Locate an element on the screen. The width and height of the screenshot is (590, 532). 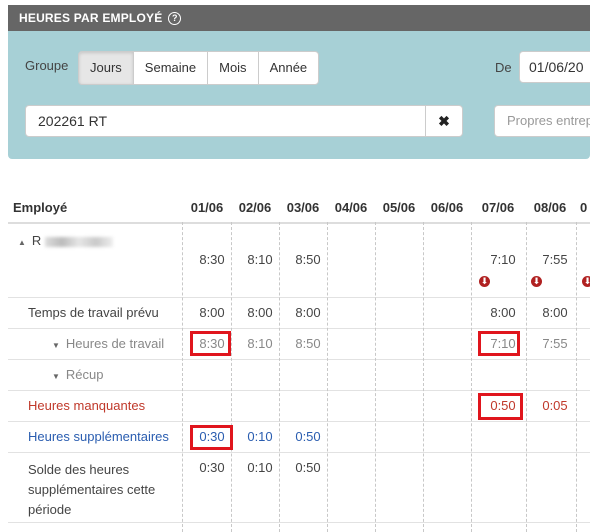
overtime-cell: 0:50 is located at coordinates (308, 436).